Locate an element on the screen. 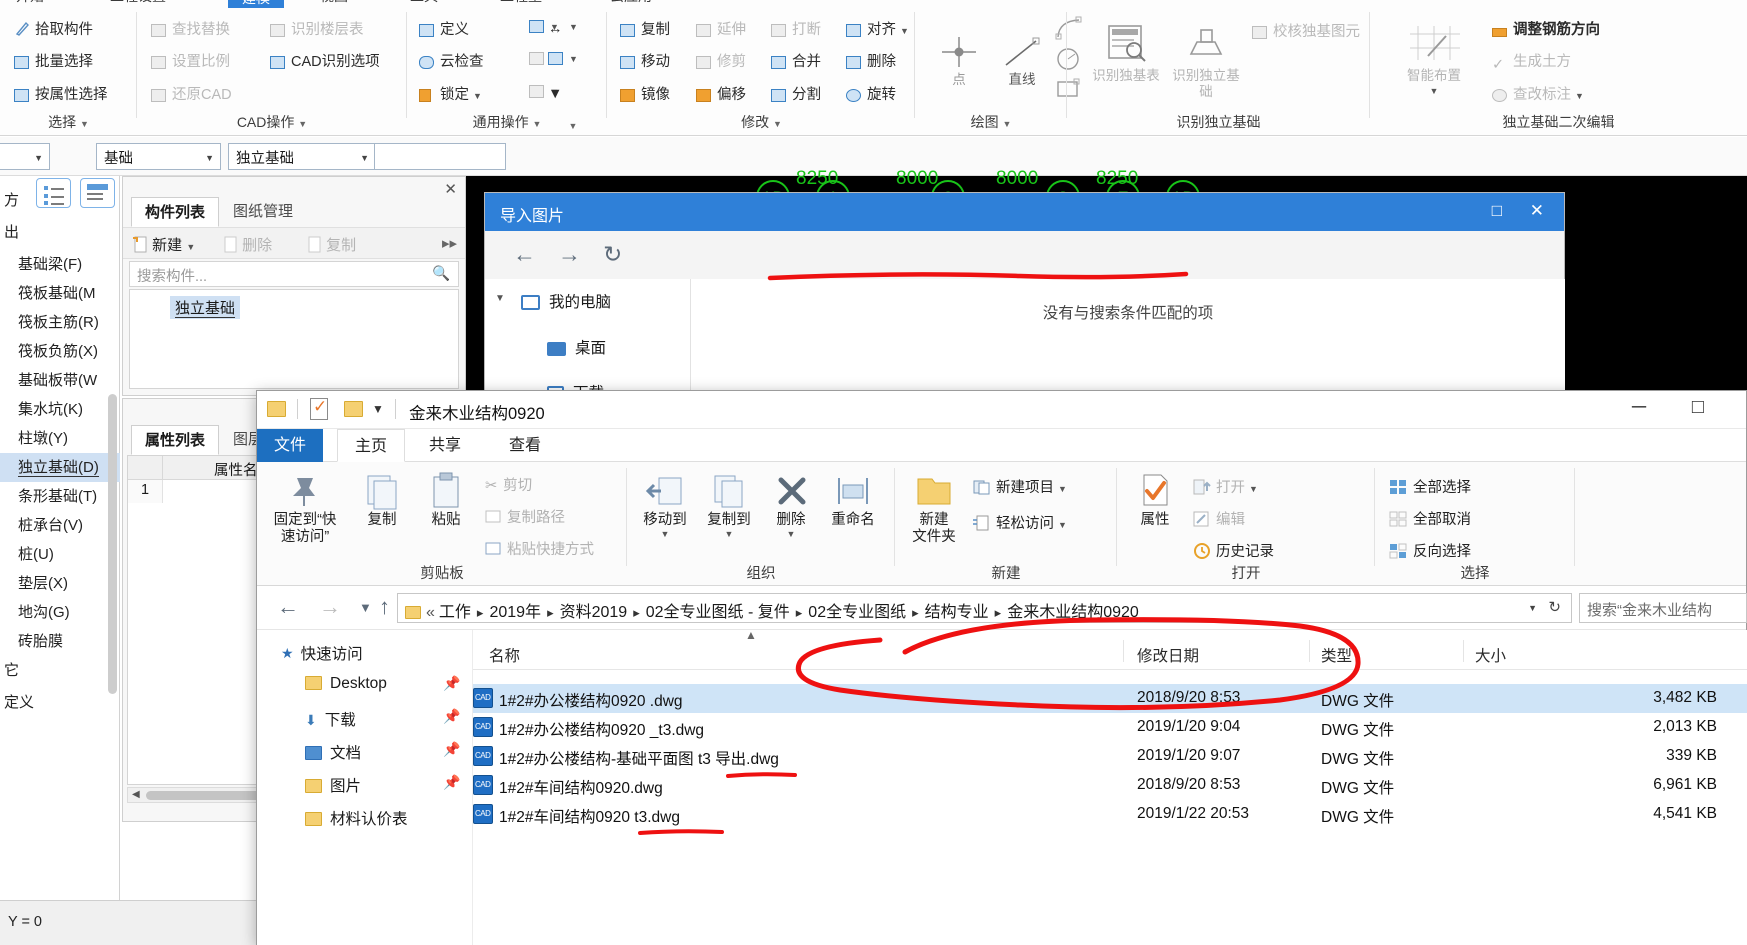  mirror-button: 镜像 is located at coordinates (645, 94).